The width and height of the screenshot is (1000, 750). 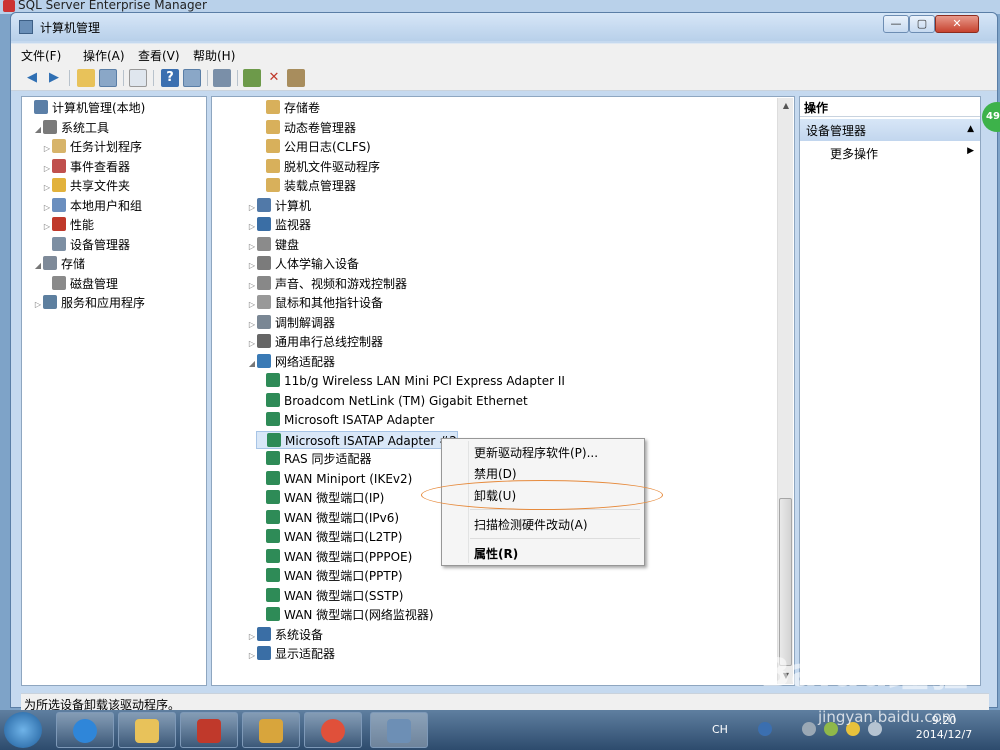 What do you see at coordinates (329, 537) in the screenshot?
I see `tree-item: WAN 微型端口(L2TP)` at bounding box center [329, 537].